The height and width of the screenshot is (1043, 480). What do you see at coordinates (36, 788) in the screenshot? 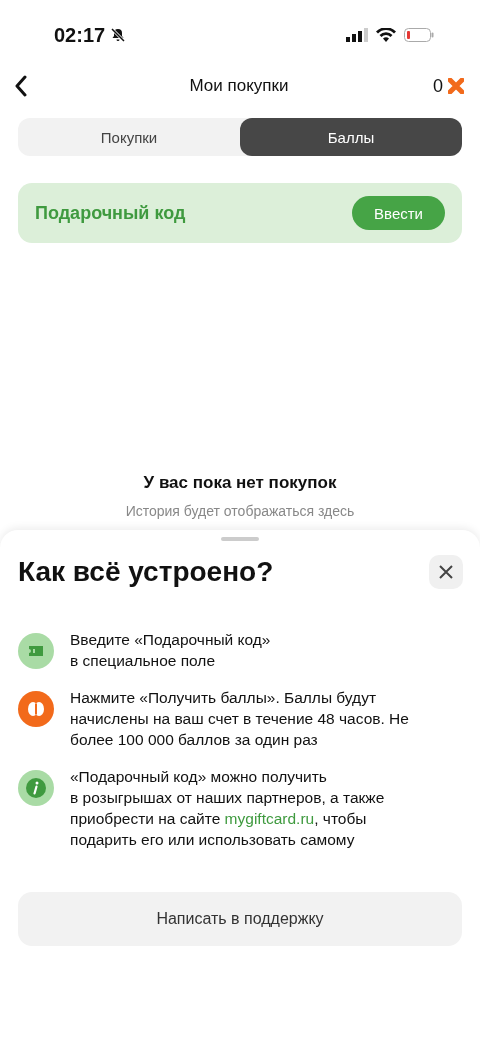
I see `info-icon` at bounding box center [36, 788].